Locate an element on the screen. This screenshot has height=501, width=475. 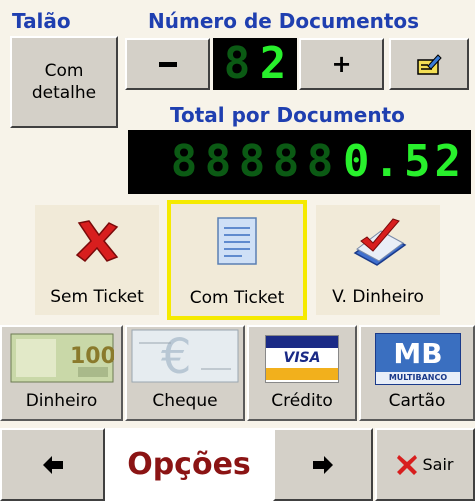
plus-icon: + is located at coordinates (341, 64).